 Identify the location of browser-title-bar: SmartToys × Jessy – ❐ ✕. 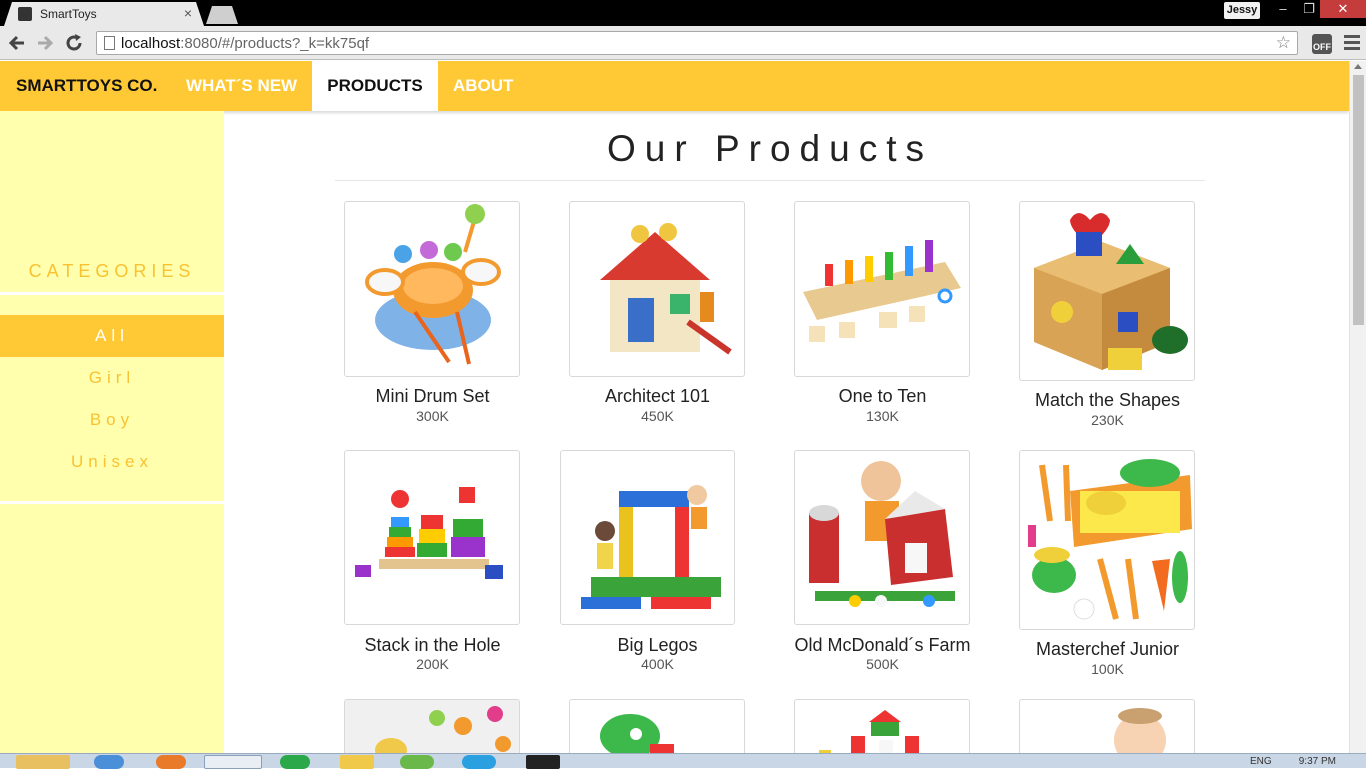
(683, 13).